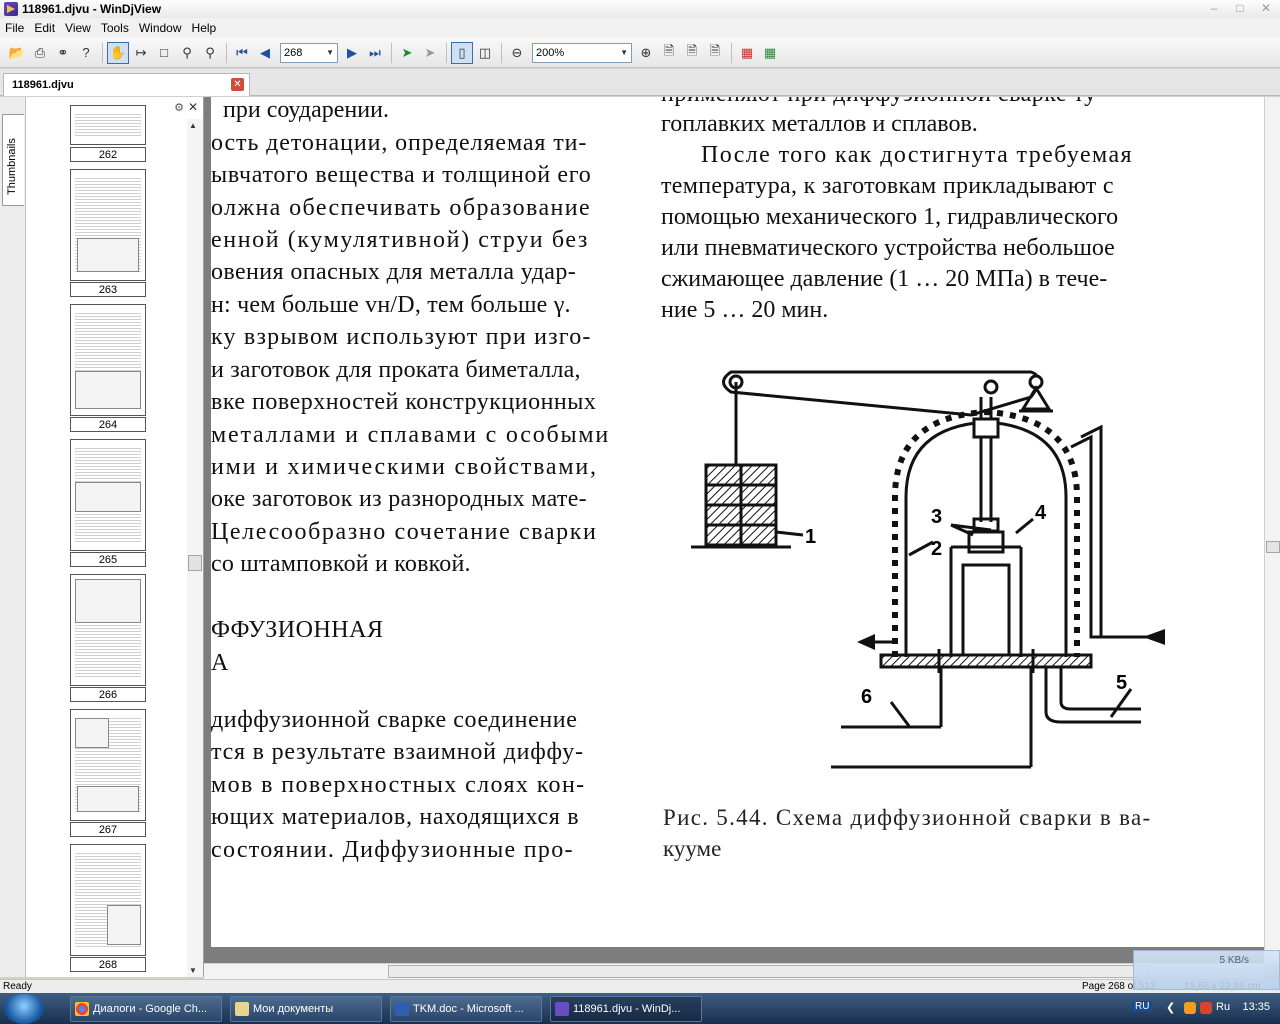  I want to click on minimize-button: –, so click(1214, 8).